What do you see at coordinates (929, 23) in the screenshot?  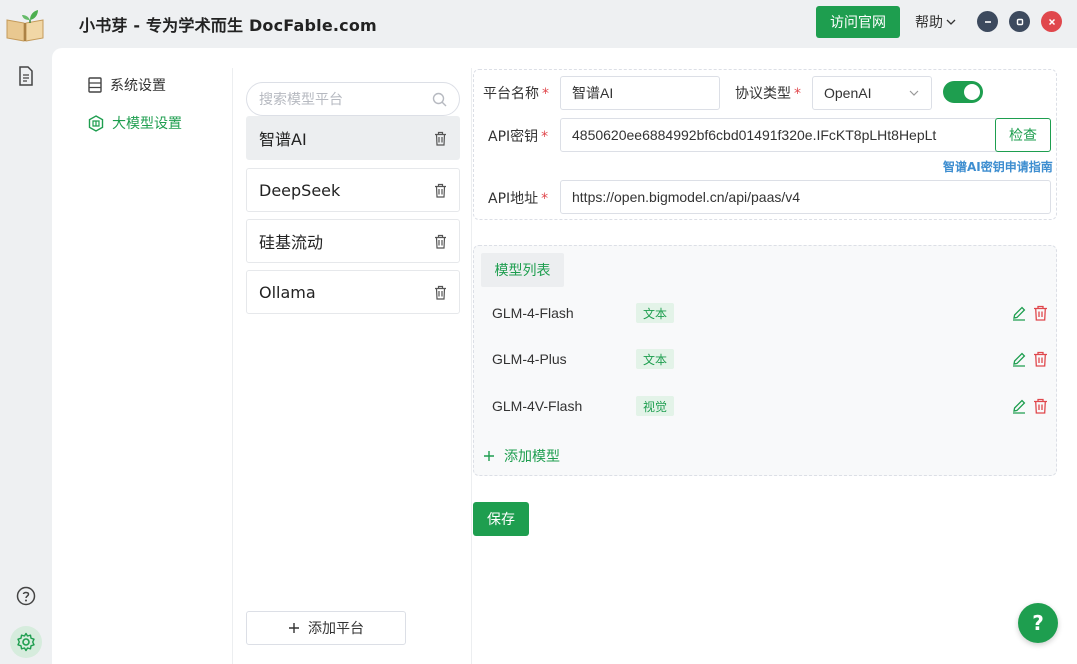 I see `help-label: 帮助` at bounding box center [929, 23].